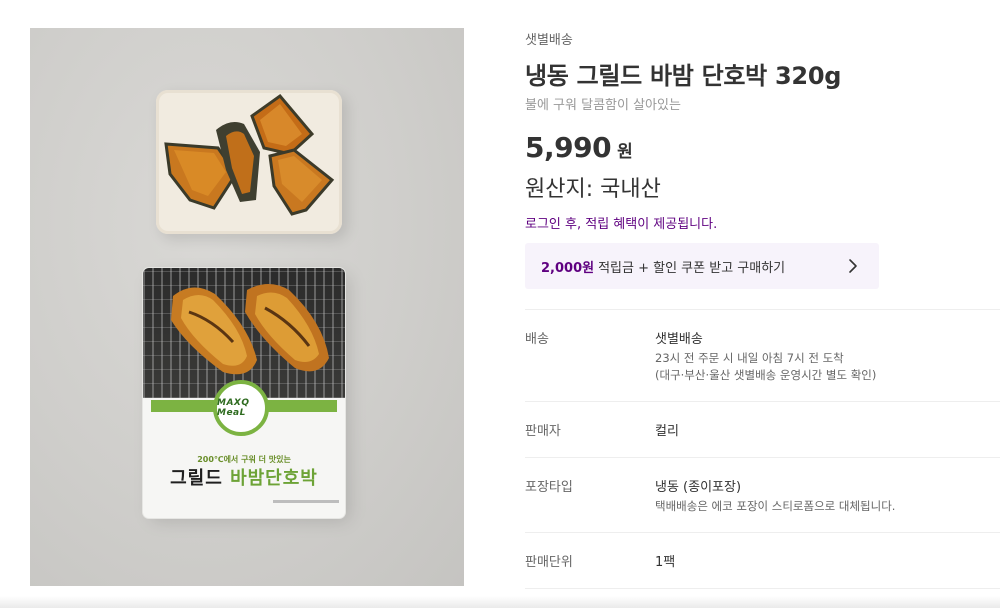 The width and height of the screenshot is (1000, 608). What do you see at coordinates (274, 478) in the screenshot?
I see `package-name-accent: 바밤단호박` at bounding box center [274, 478].